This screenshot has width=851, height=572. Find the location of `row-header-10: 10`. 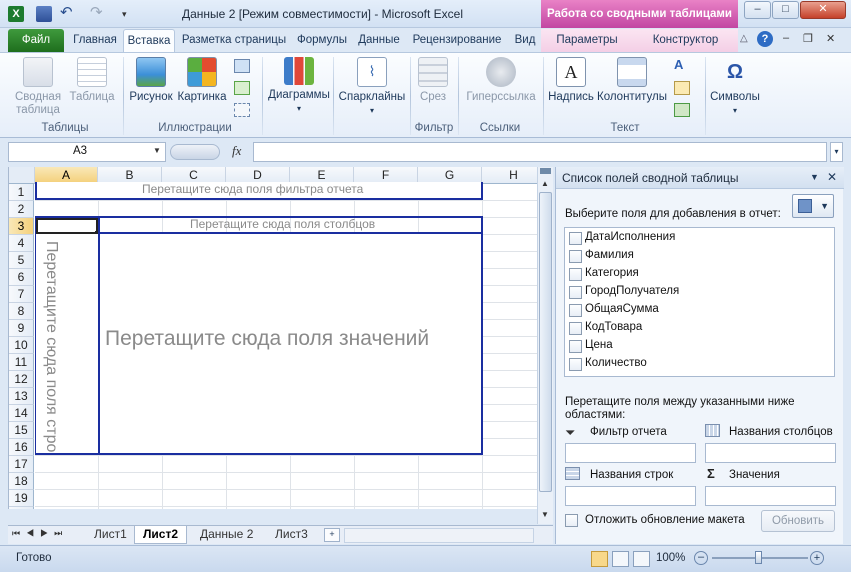

row-header-10: 10 is located at coordinates (21, 345).